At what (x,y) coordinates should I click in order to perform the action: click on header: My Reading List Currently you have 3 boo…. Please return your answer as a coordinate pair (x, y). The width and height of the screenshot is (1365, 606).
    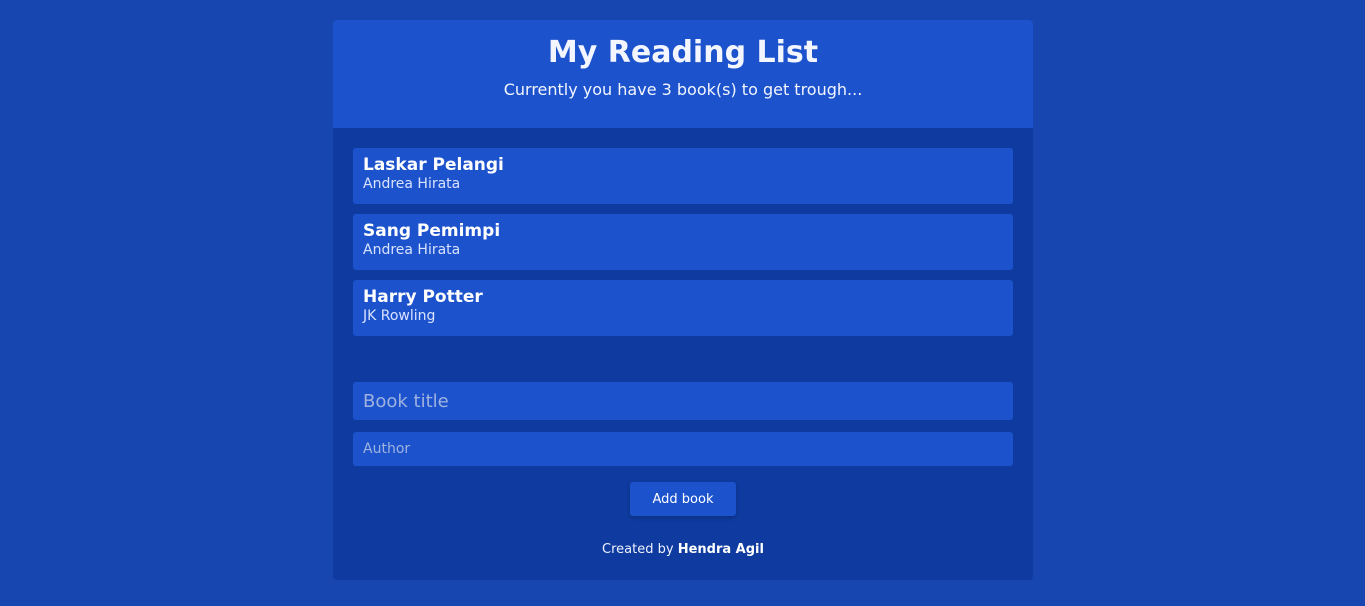
    Looking at the image, I should click on (683, 74).